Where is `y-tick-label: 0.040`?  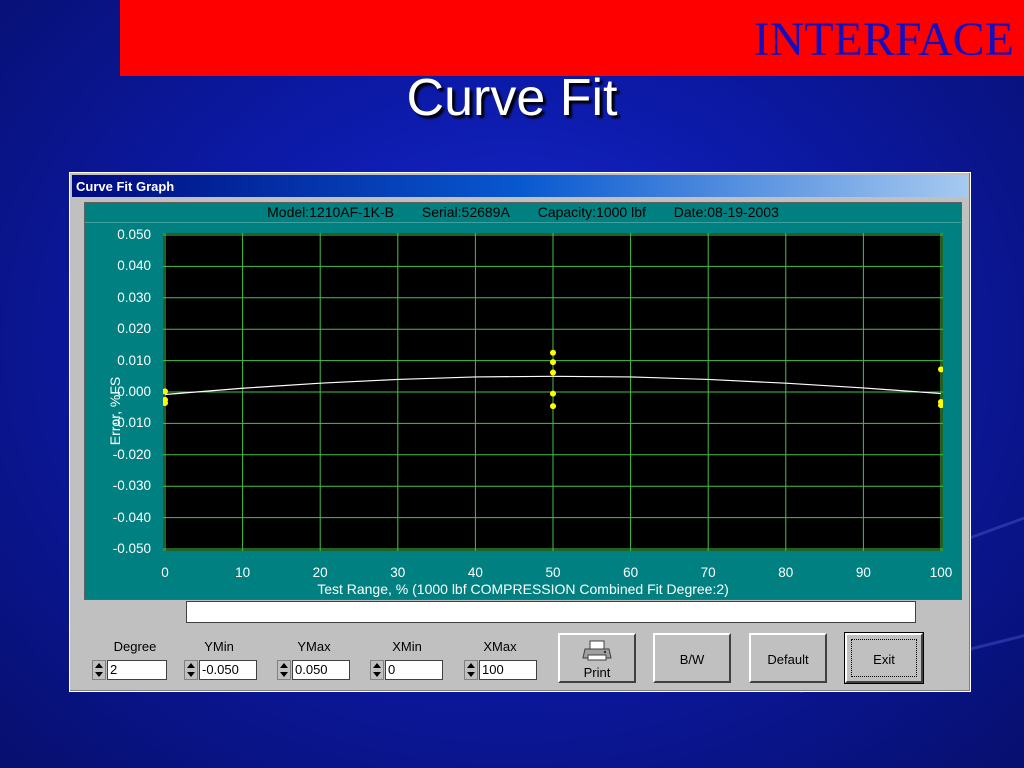 y-tick-label: 0.040 is located at coordinates (134, 266).